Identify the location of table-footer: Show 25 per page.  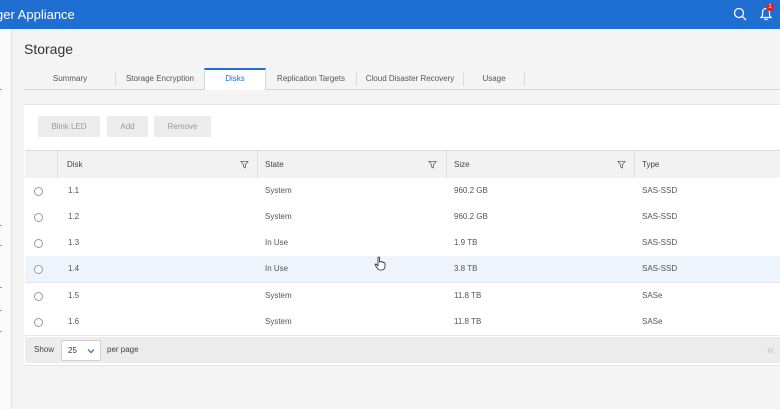
(402, 350).